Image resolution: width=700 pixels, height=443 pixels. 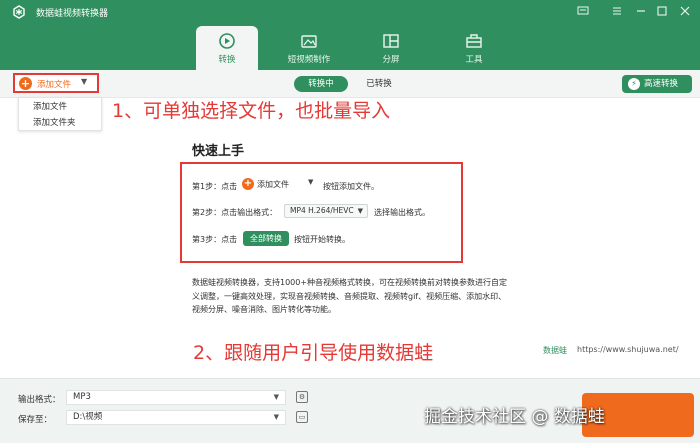 I want to click on tab-tools-label: 工具, so click(x=474, y=60).